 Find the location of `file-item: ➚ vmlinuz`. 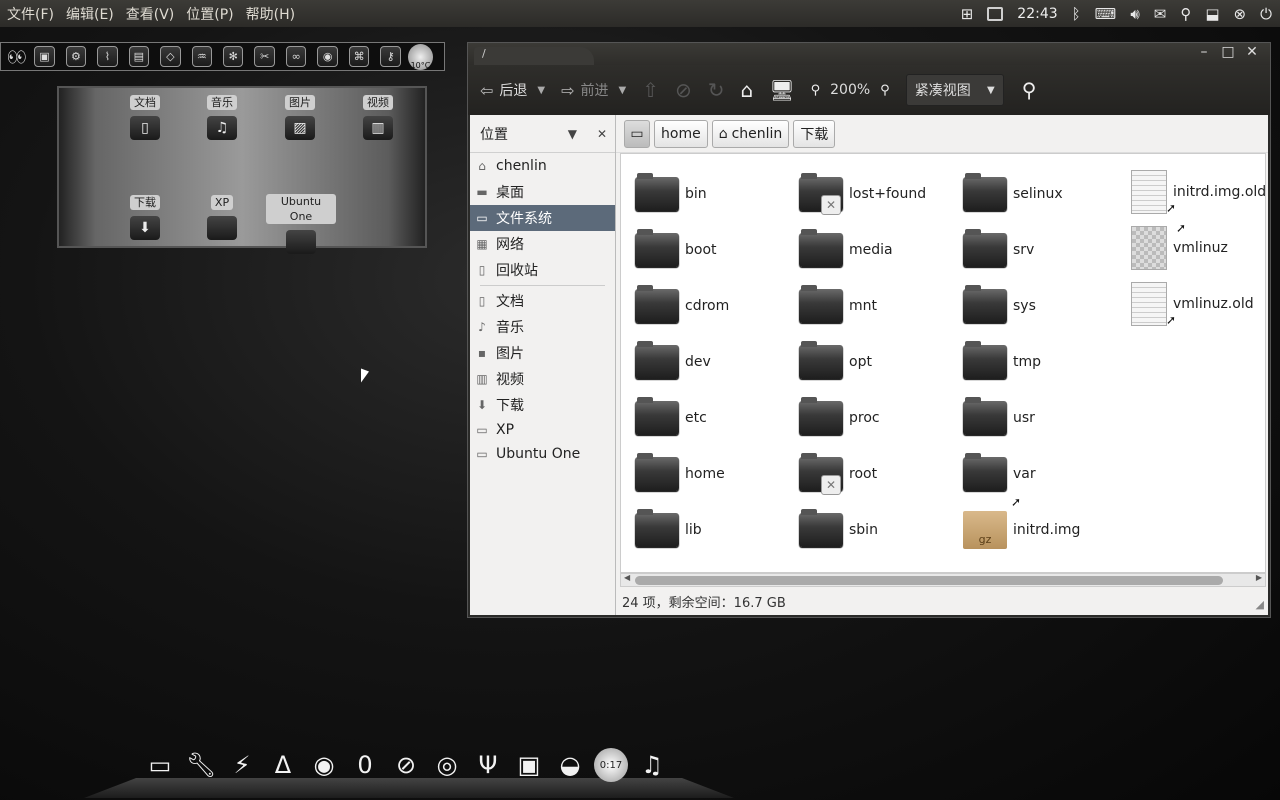

file-item: ➚ vmlinuz is located at coordinates (1179, 245).